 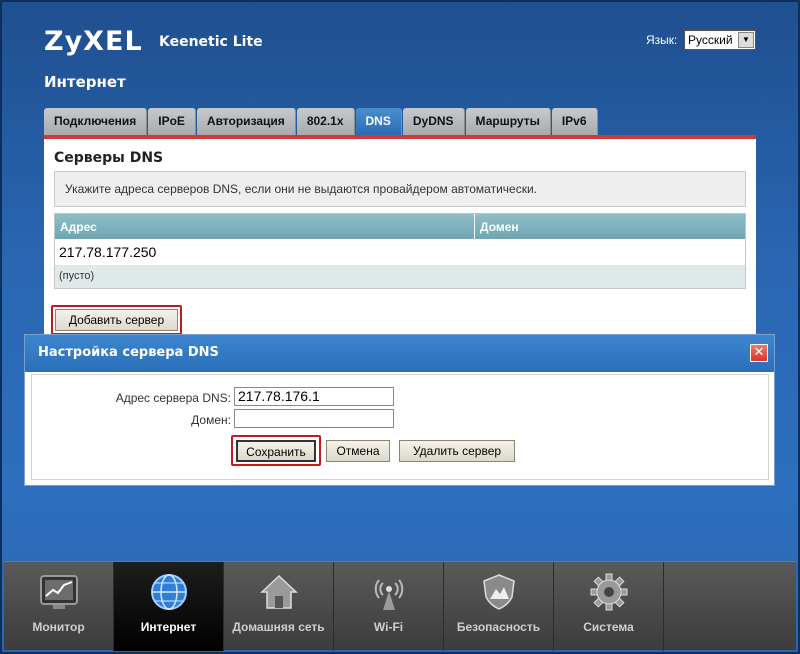 I want to click on save-button: Сохранить, so click(x=276, y=451).